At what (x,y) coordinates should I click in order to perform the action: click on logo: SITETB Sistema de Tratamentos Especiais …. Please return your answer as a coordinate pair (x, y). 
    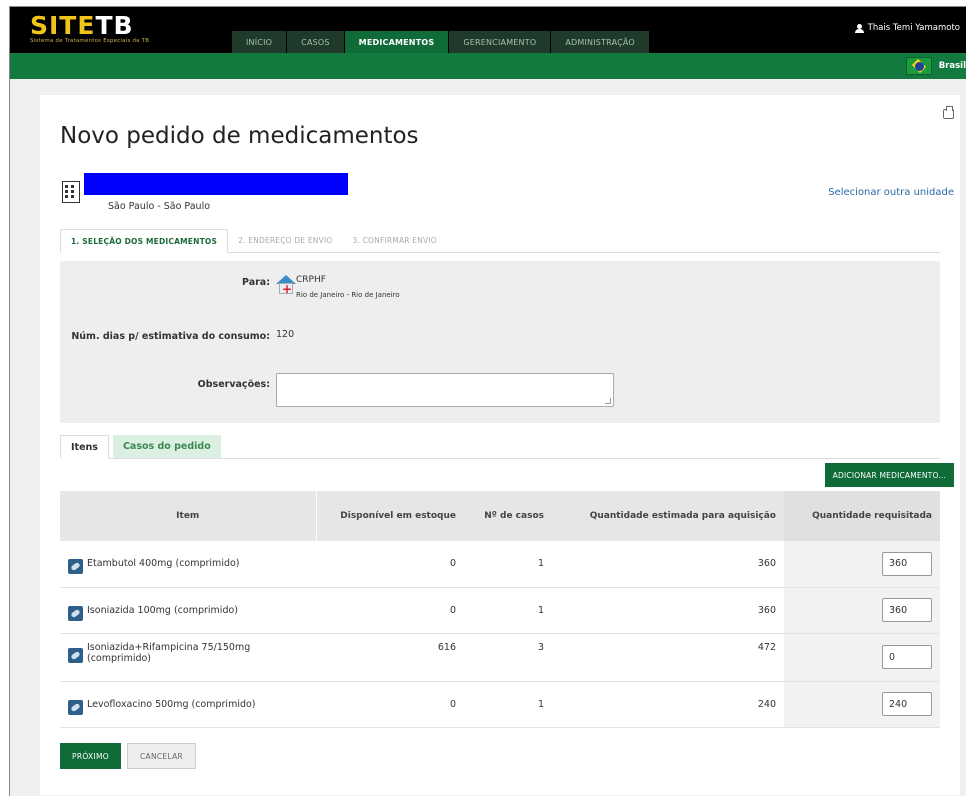
    Looking at the image, I should click on (90, 28).